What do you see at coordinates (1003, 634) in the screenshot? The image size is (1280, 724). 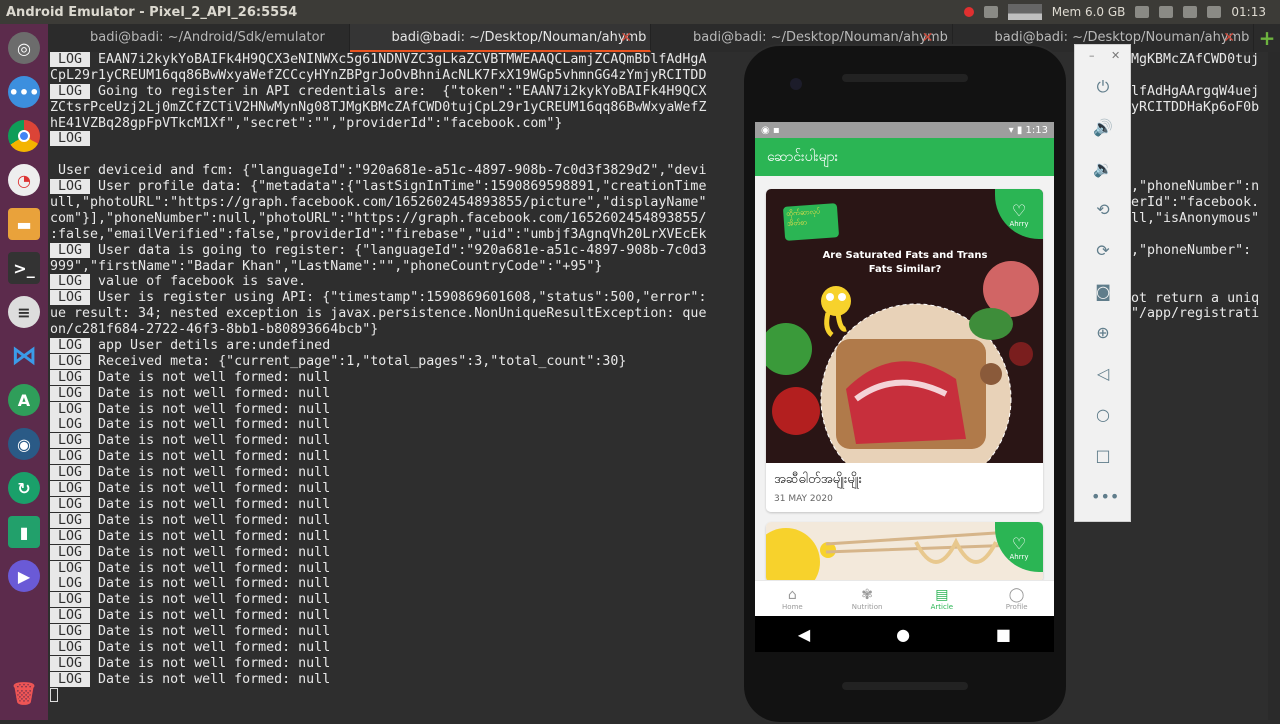 I see `recents-icon: ■` at bounding box center [1003, 634].